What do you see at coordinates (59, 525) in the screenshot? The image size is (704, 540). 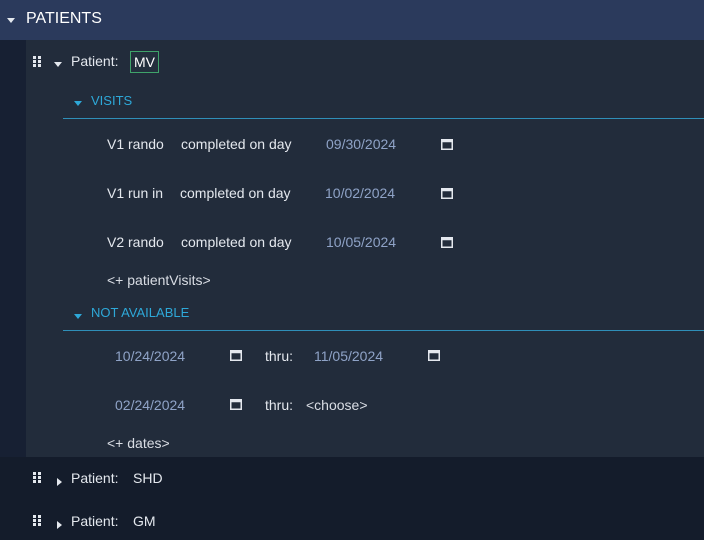 I see `expand-patient-gm-icon` at bounding box center [59, 525].